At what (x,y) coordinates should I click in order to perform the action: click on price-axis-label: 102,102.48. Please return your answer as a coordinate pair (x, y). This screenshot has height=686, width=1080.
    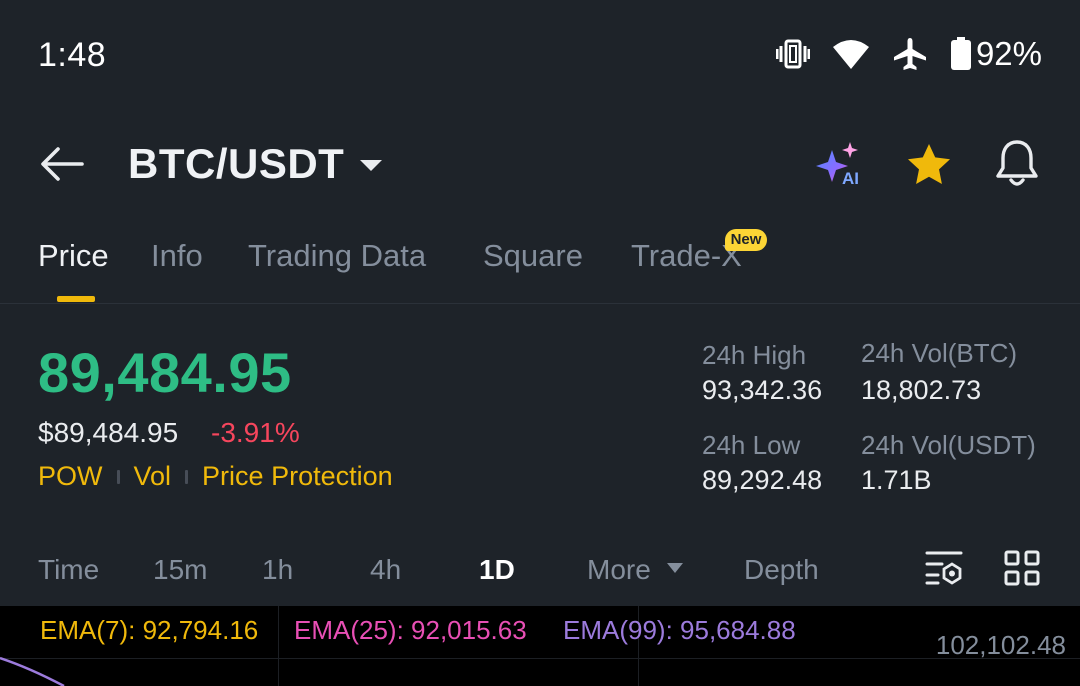
    Looking at the image, I should click on (1000, 645).